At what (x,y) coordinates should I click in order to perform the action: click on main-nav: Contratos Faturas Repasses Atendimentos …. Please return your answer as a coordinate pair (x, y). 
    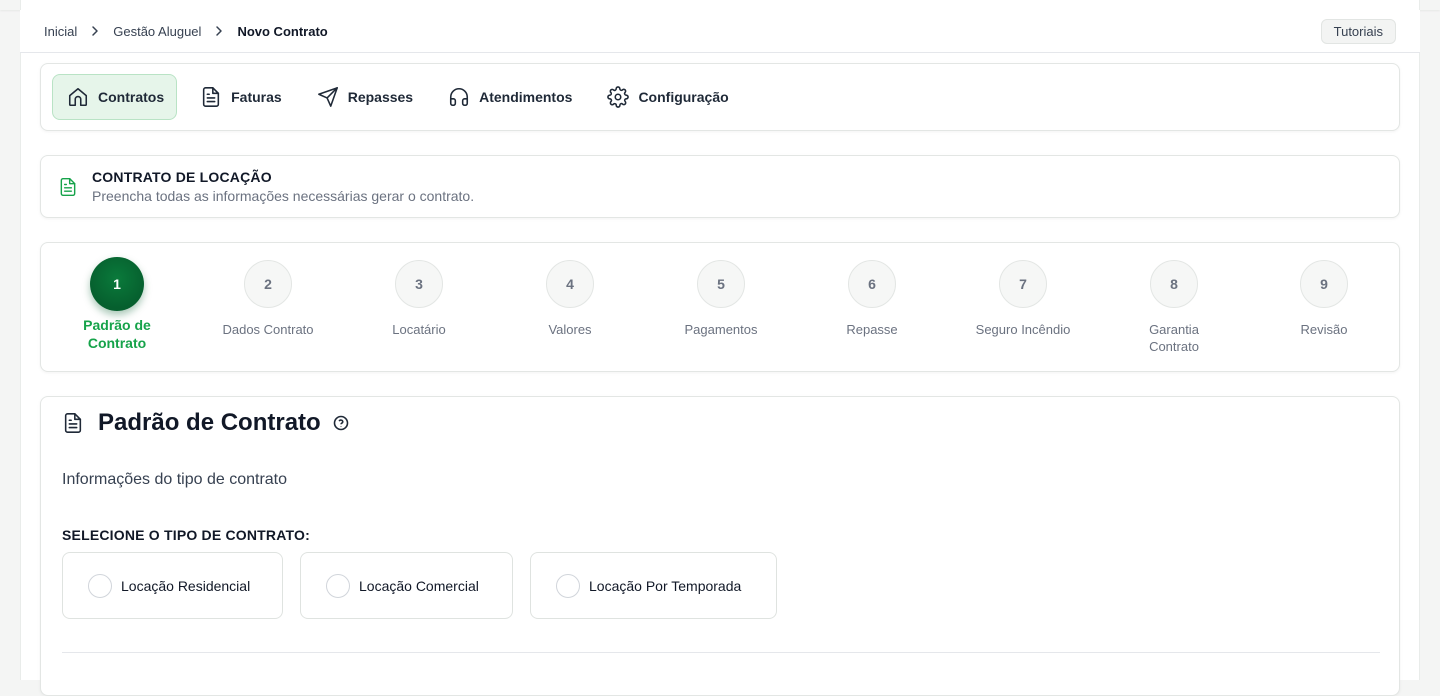
    Looking at the image, I should click on (720, 97).